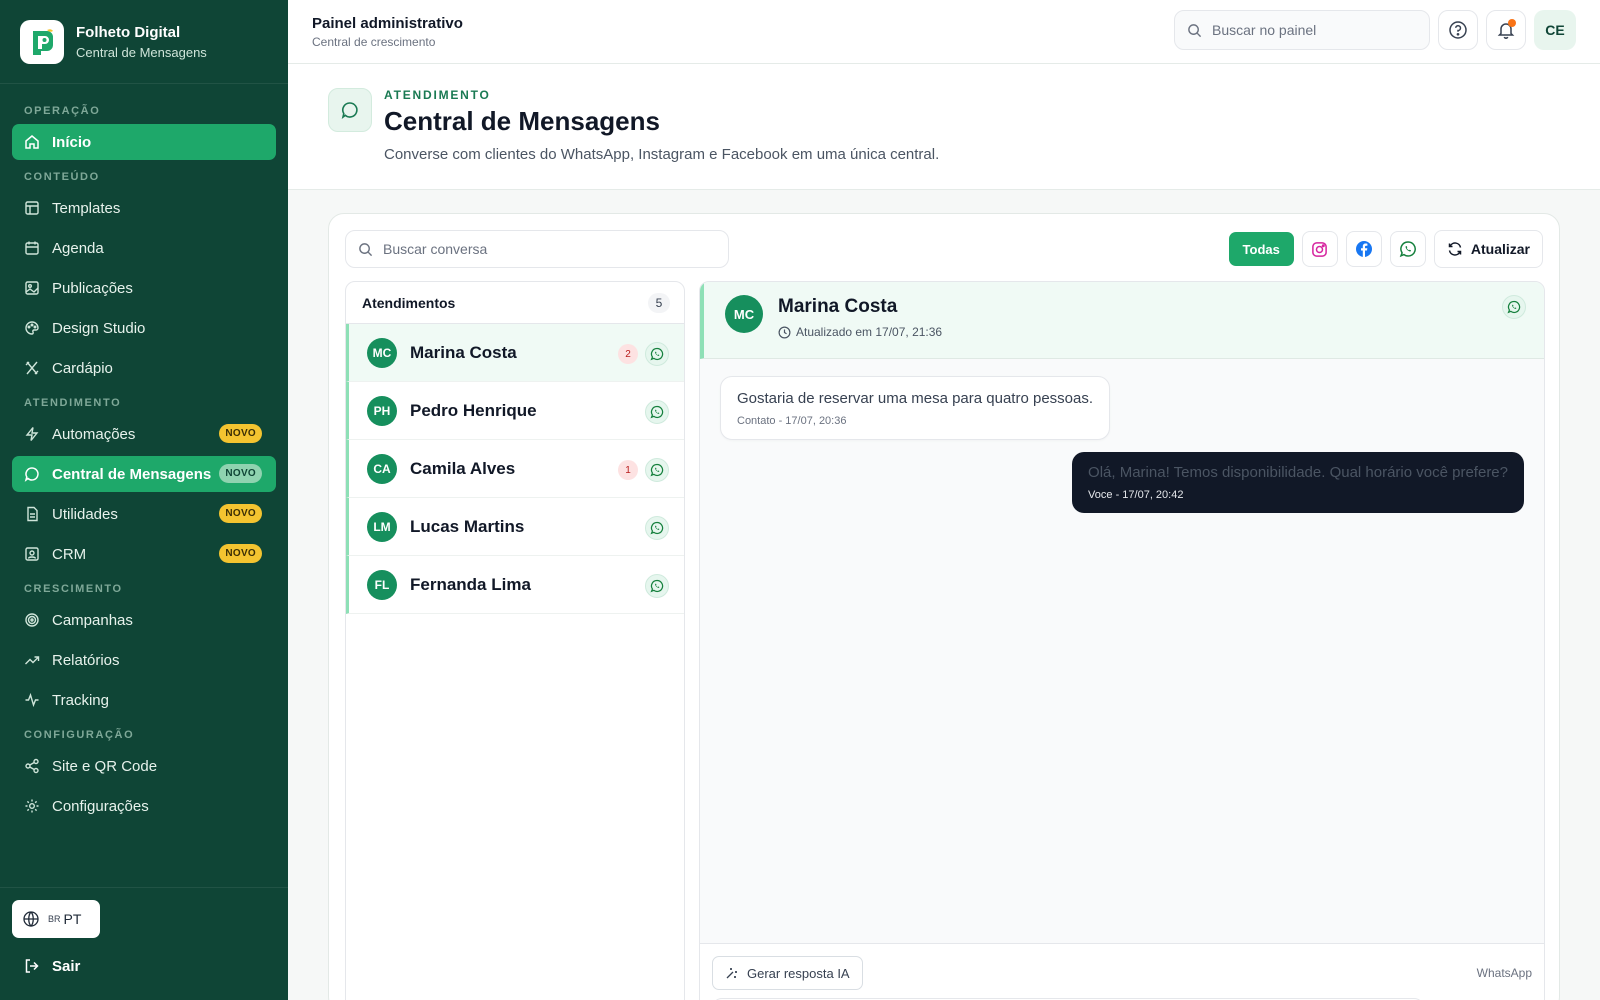 The image size is (1600, 1000). Describe the element at coordinates (144, 966) in the screenshot. I see `logout-button: Sair` at that location.